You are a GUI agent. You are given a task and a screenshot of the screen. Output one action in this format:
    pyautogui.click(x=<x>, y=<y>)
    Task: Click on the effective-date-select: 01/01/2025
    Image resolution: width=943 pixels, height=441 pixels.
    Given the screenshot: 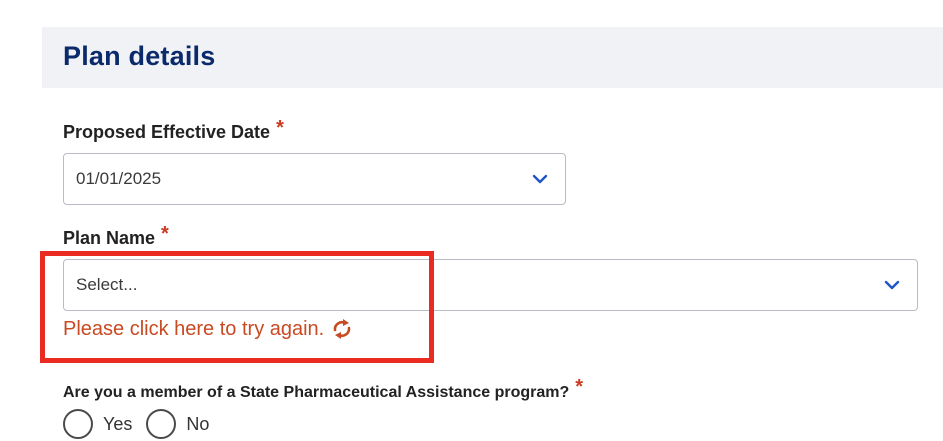 What is the action you would take?
    pyautogui.click(x=314, y=179)
    